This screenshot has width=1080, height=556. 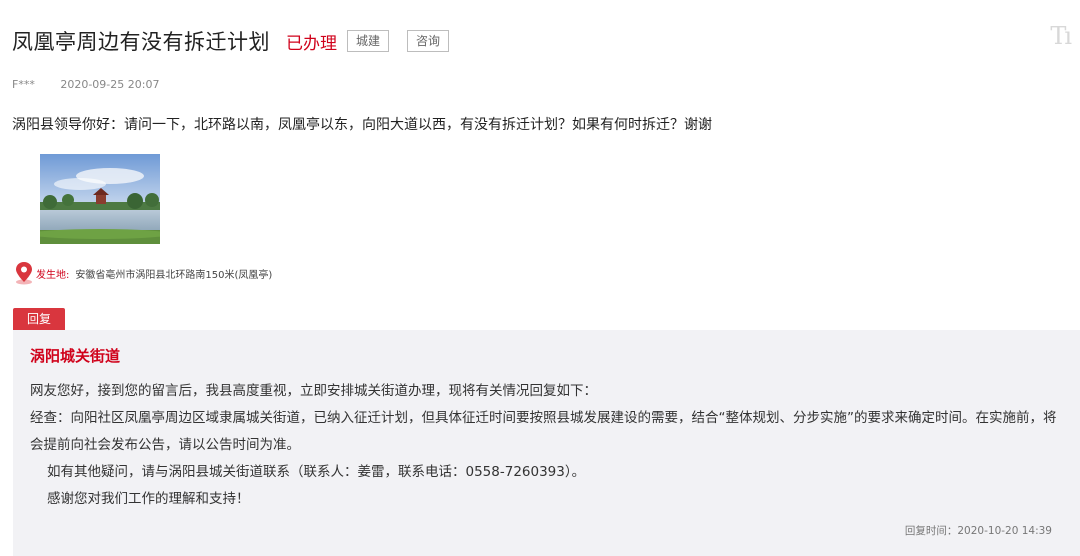 I want to click on reply-paragraph: 感谢您对我们工作的理解和支持！, so click(x=148, y=499).